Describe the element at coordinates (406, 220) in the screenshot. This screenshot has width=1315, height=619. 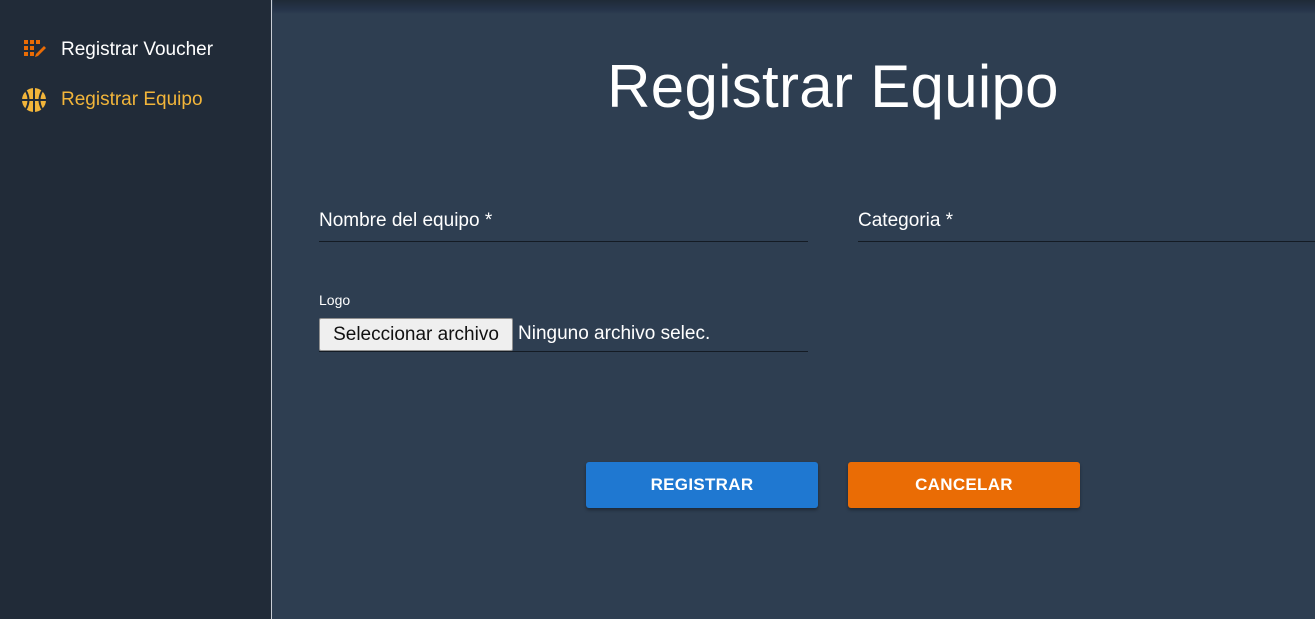
I see `nombre-equipo-label: Nombre del equipo *` at that location.